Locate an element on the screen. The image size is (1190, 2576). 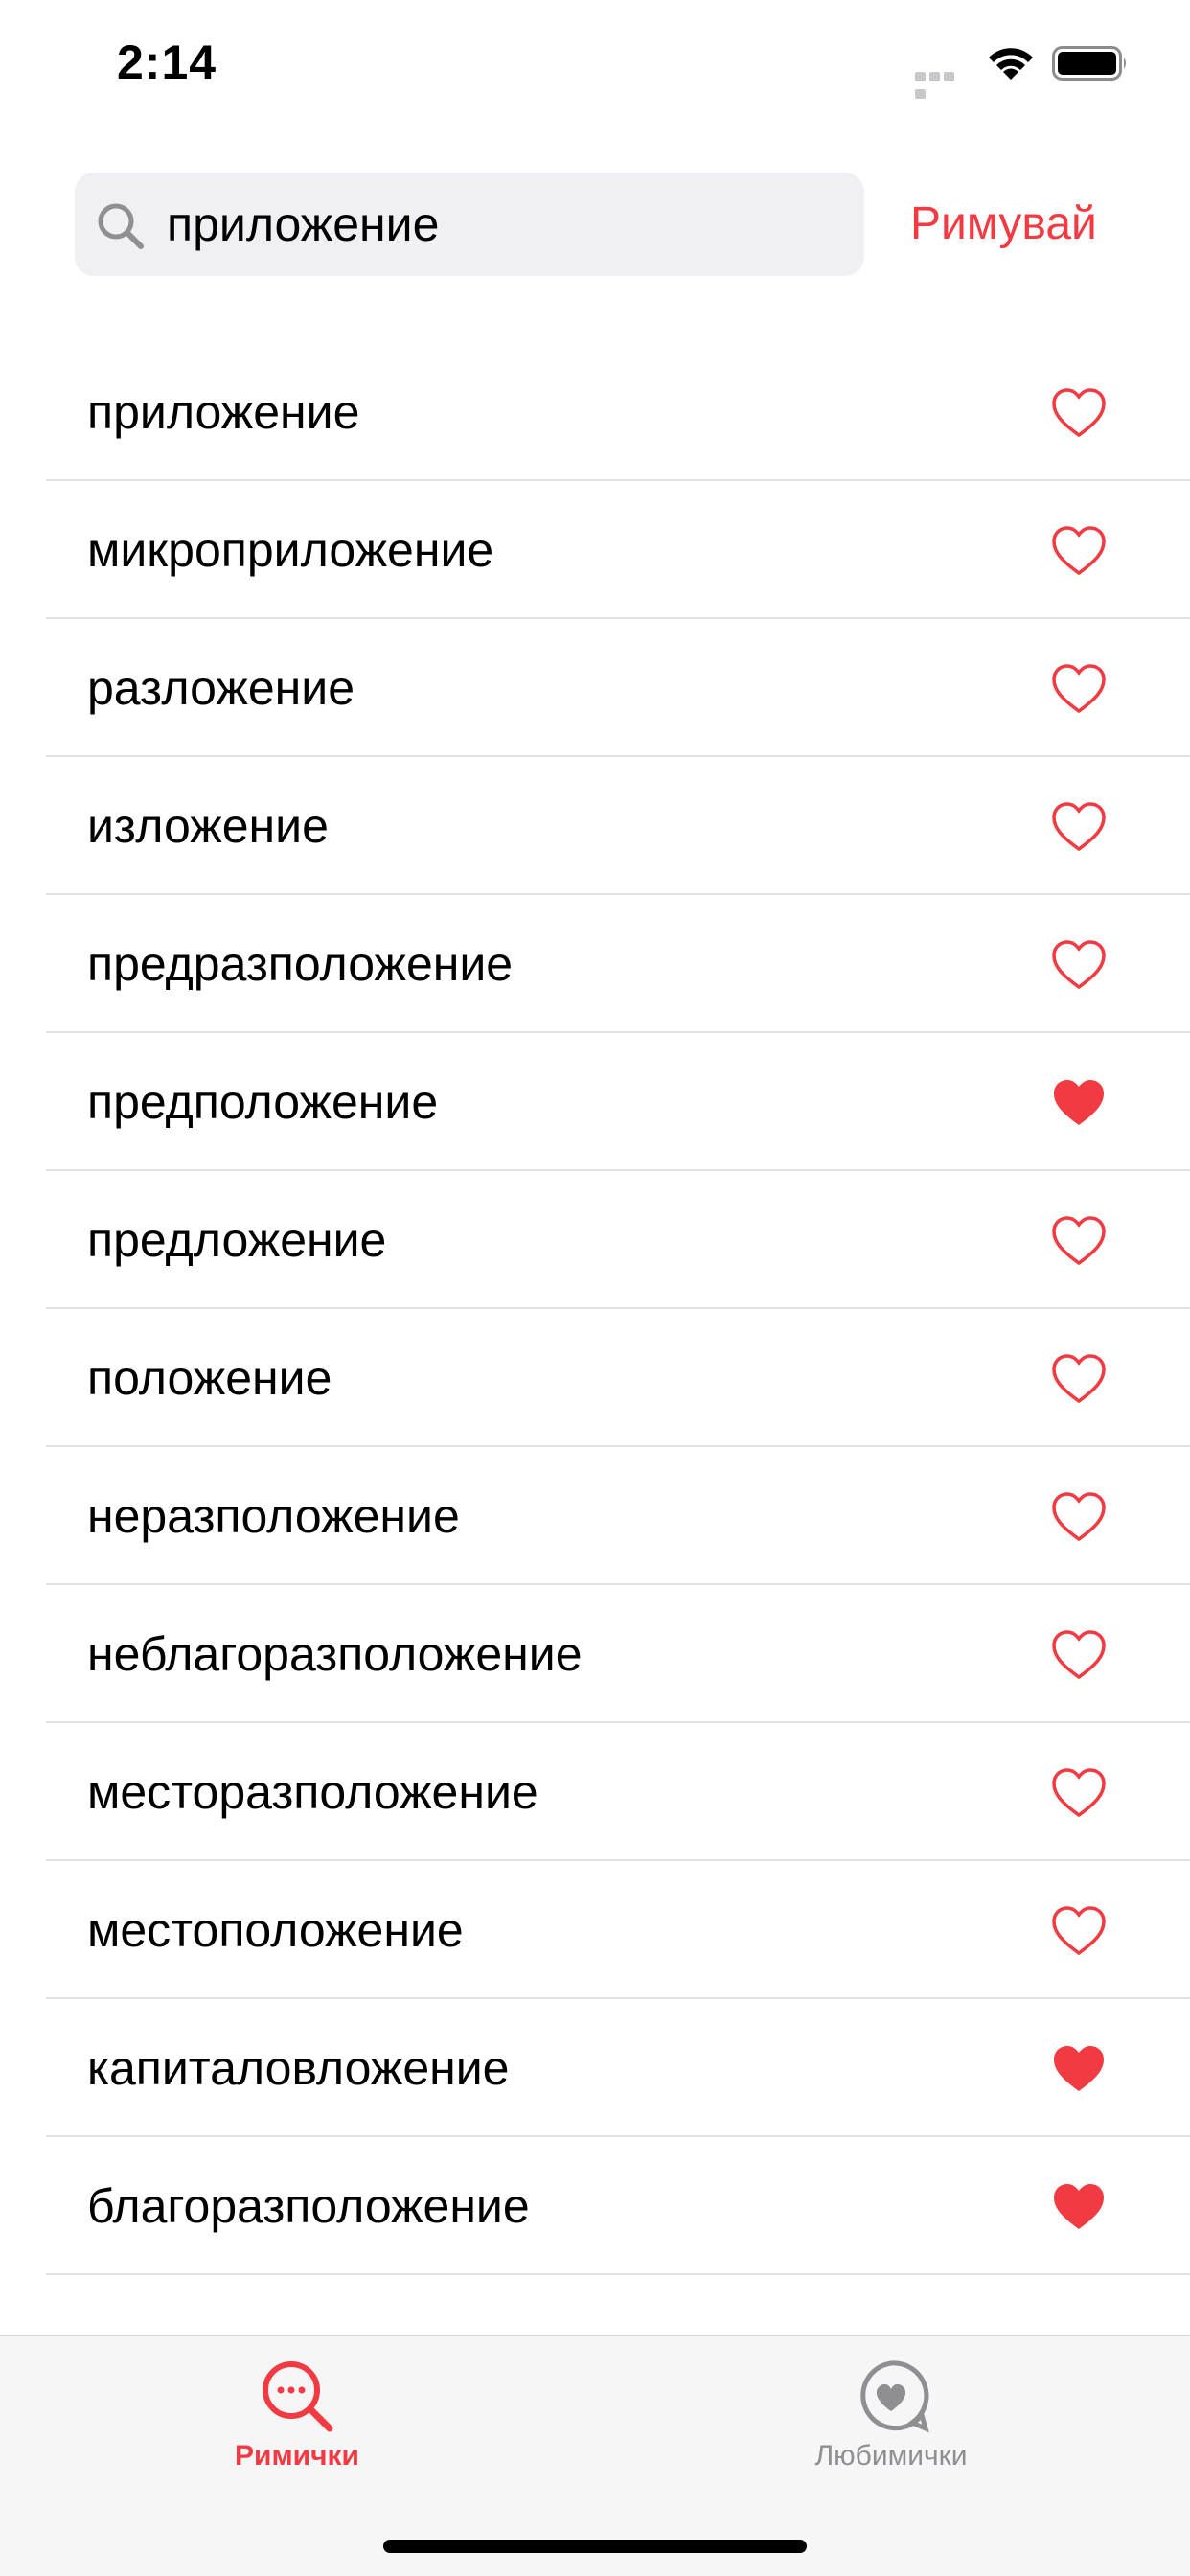
word-label: положение is located at coordinates (210, 1378).